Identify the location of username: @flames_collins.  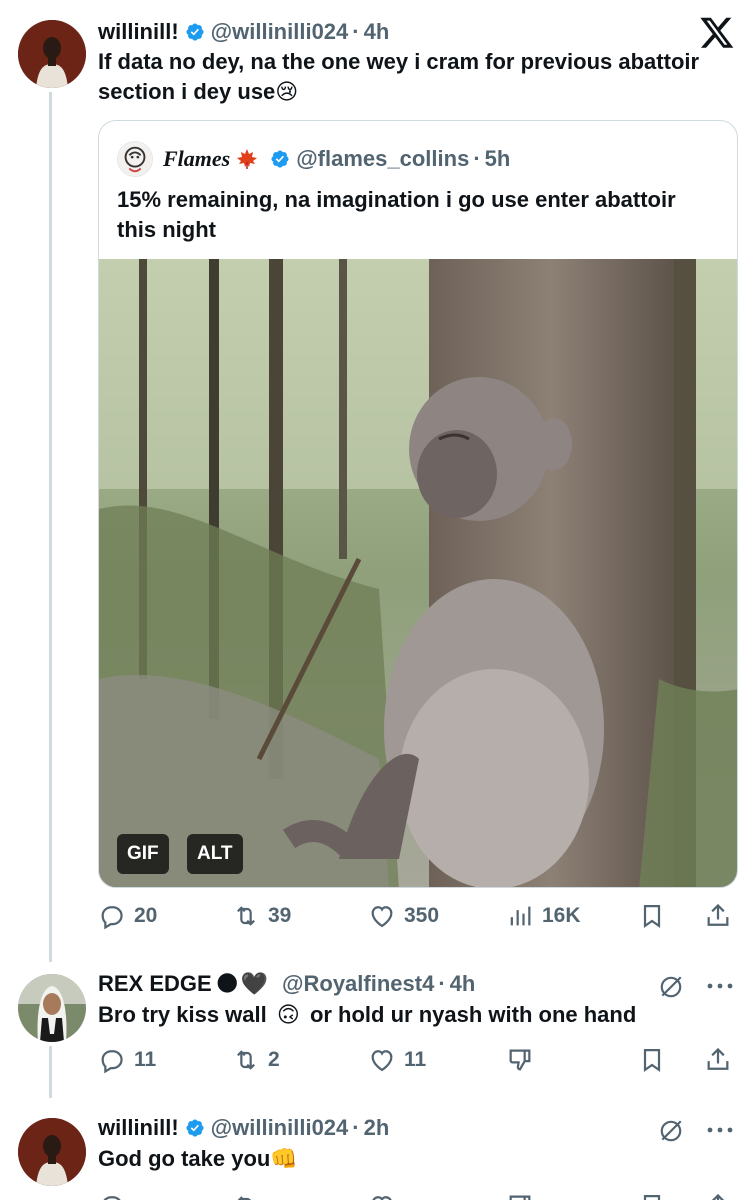
(382, 159).